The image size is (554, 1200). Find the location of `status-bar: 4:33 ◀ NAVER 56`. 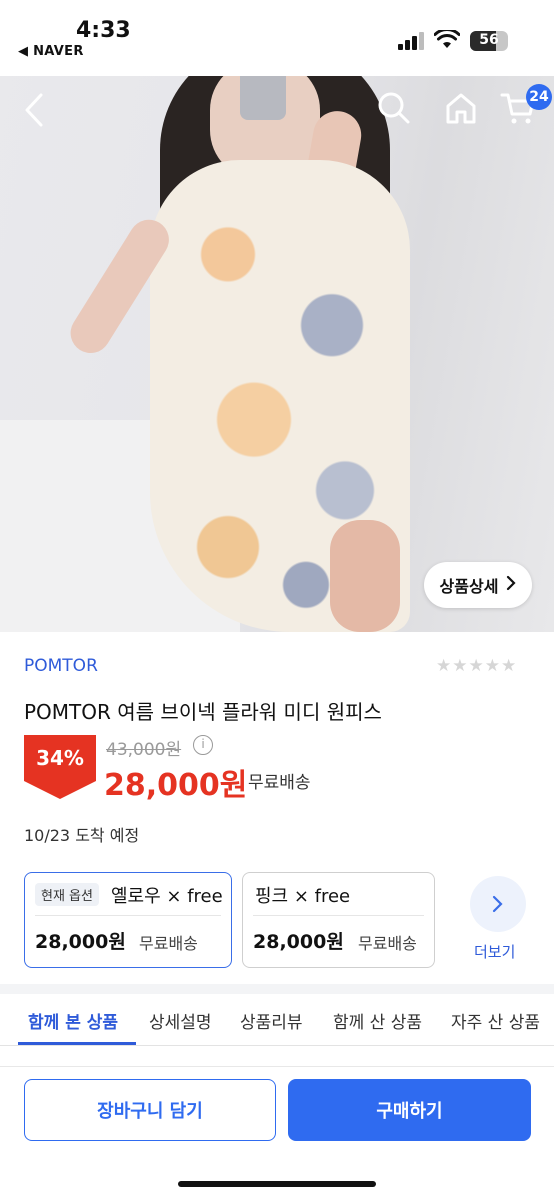

status-bar: 4:33 ◀ NAVER 56 is located at coordinates (277, 38).